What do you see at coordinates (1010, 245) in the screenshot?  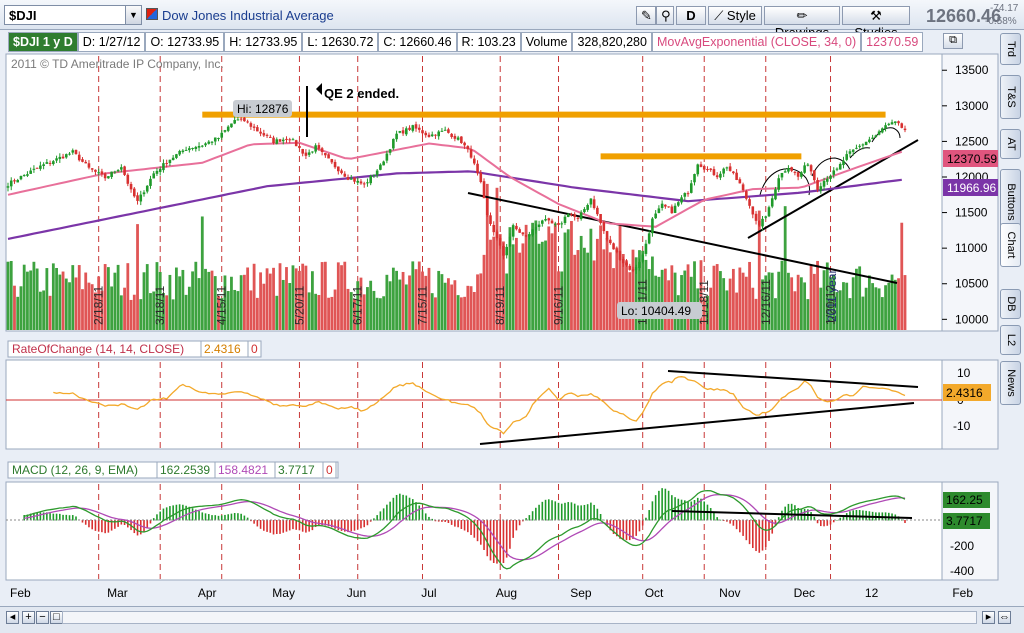 I see `tab-chart: Chart` at bounding box center [1010, 245].